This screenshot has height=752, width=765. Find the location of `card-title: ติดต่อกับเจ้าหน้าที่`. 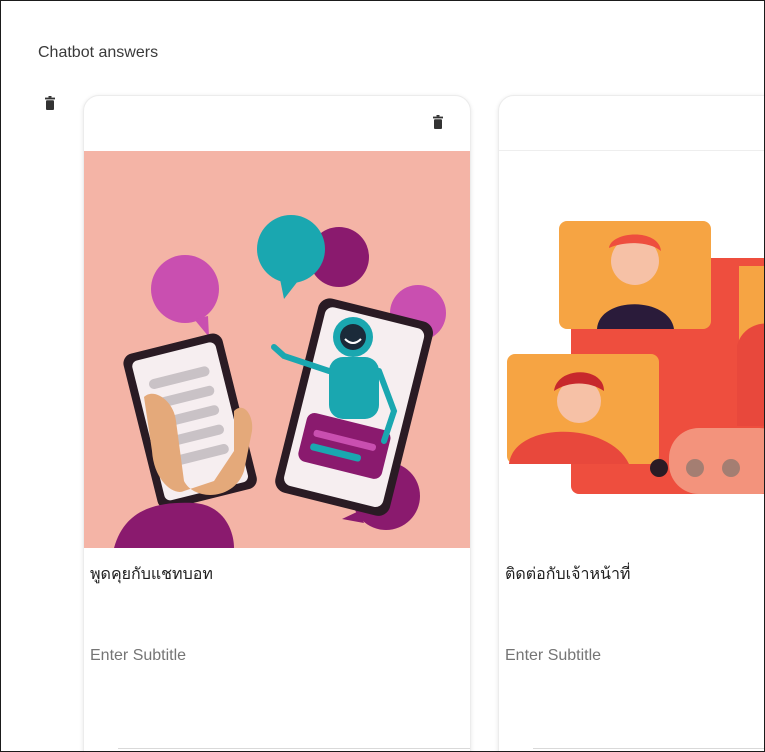

card-title: ติดต่อกับเจ้าหน้าที่ is located at coordinates (567, 574).